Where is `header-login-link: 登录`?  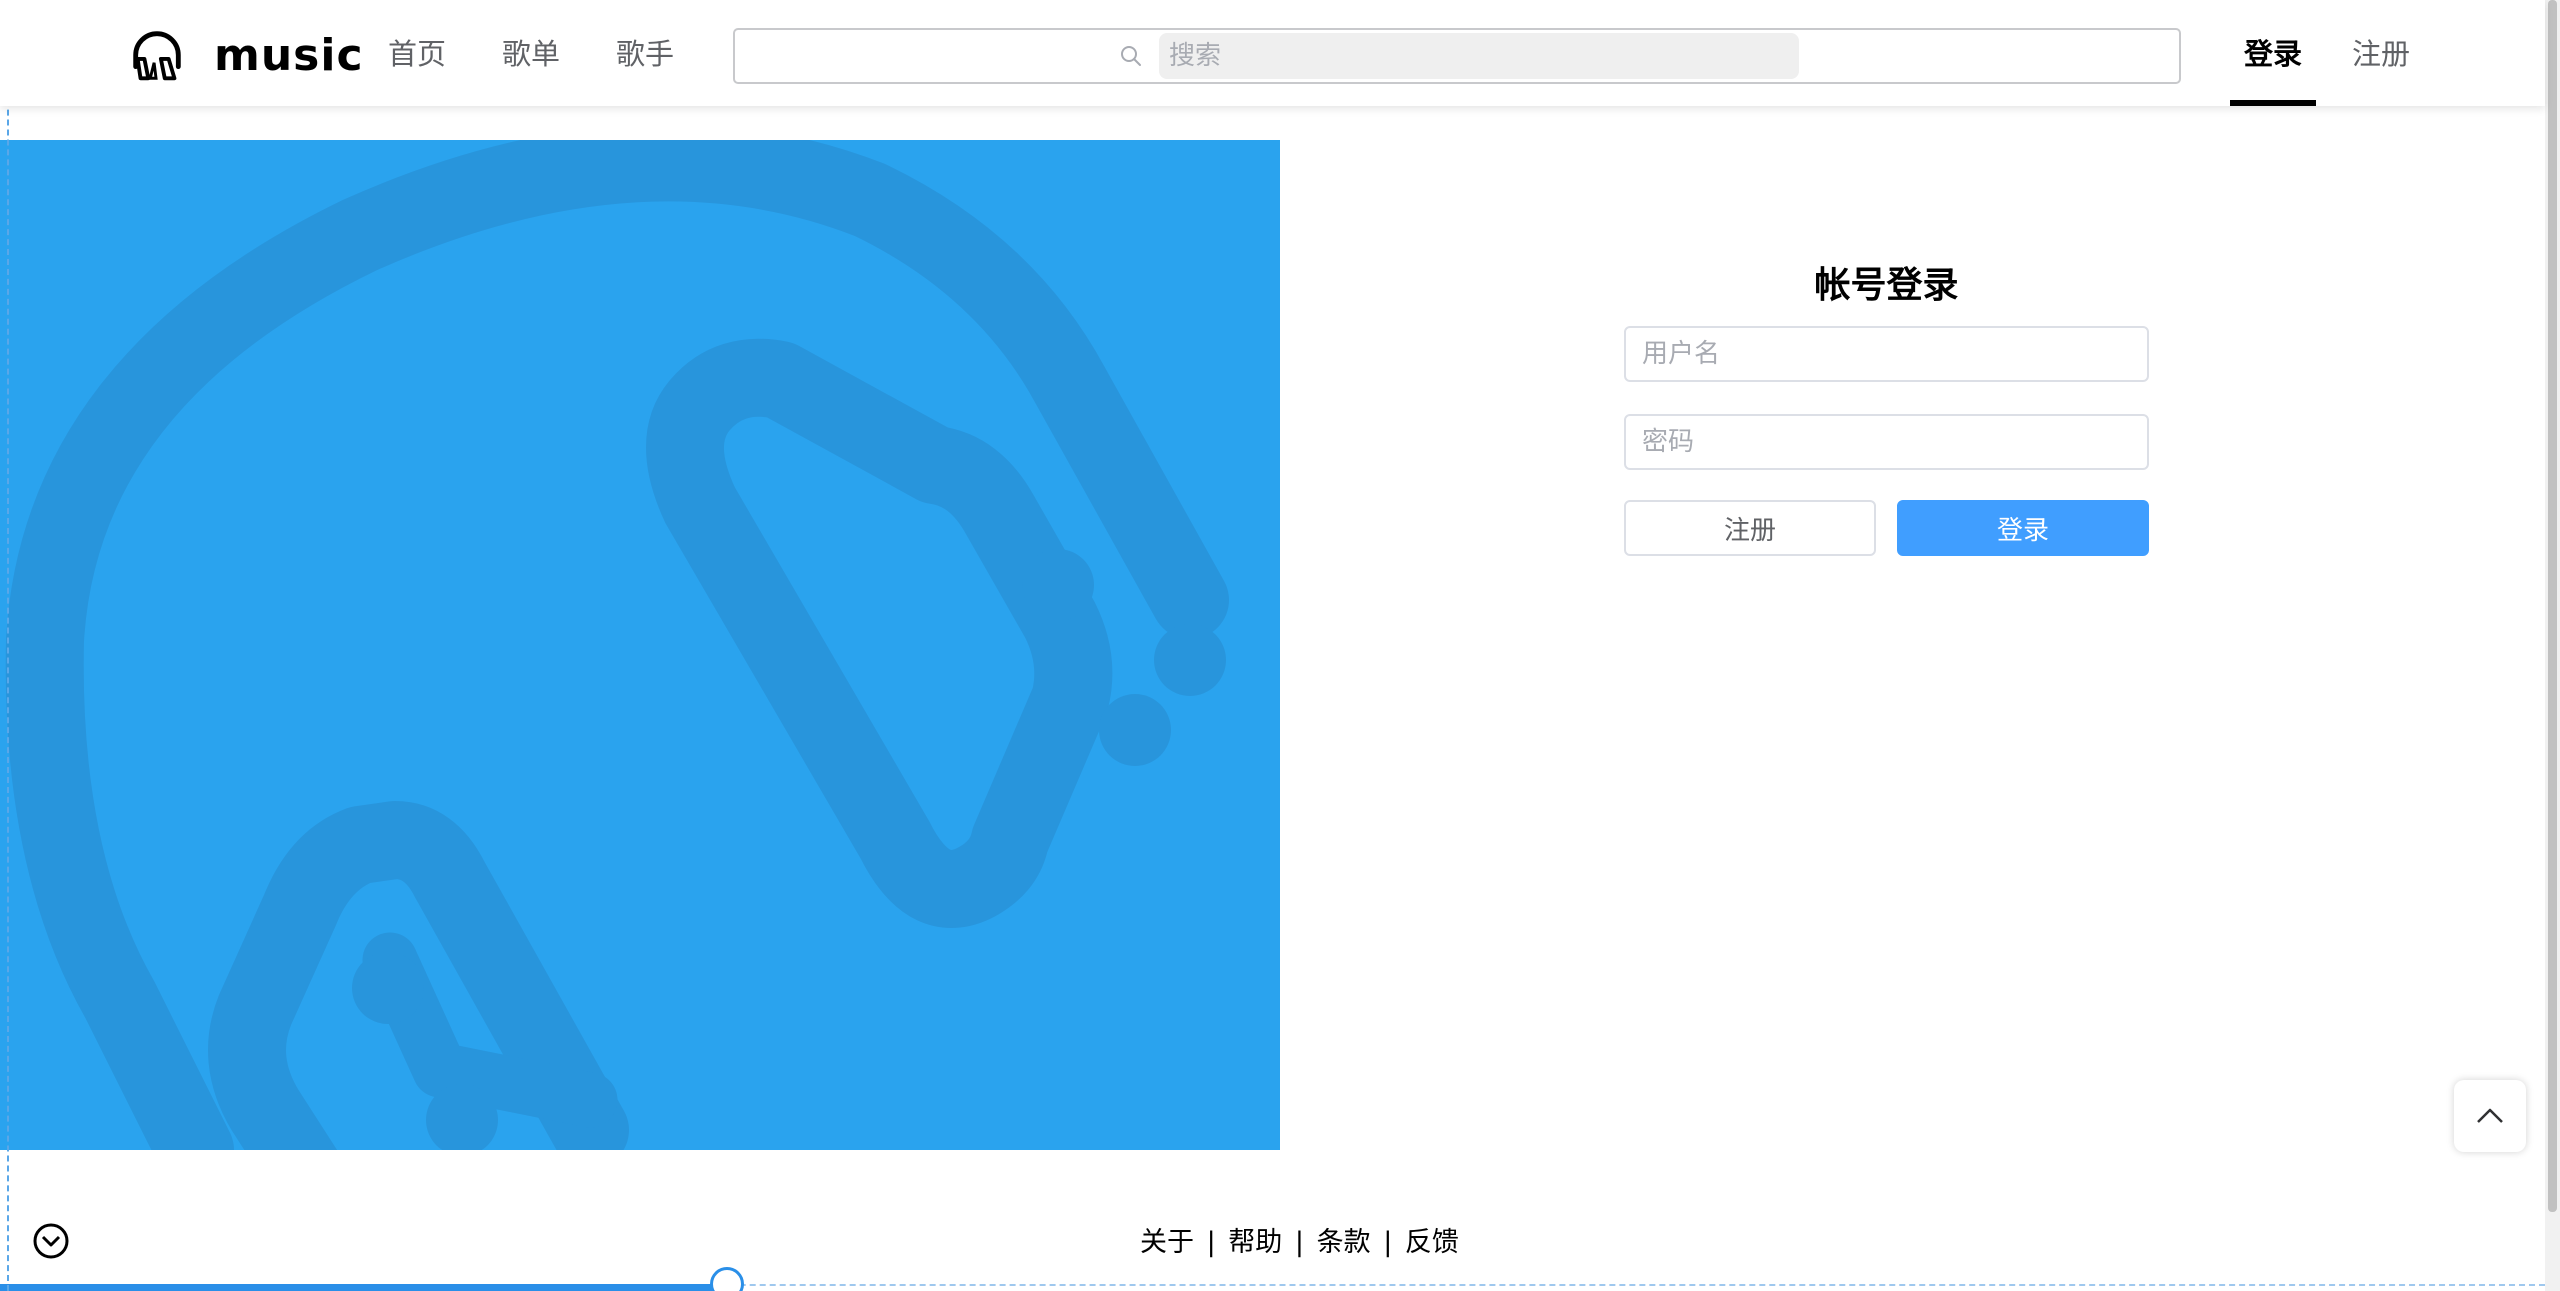 header-login-link: 登录 is located at coordinates (2273, 68).